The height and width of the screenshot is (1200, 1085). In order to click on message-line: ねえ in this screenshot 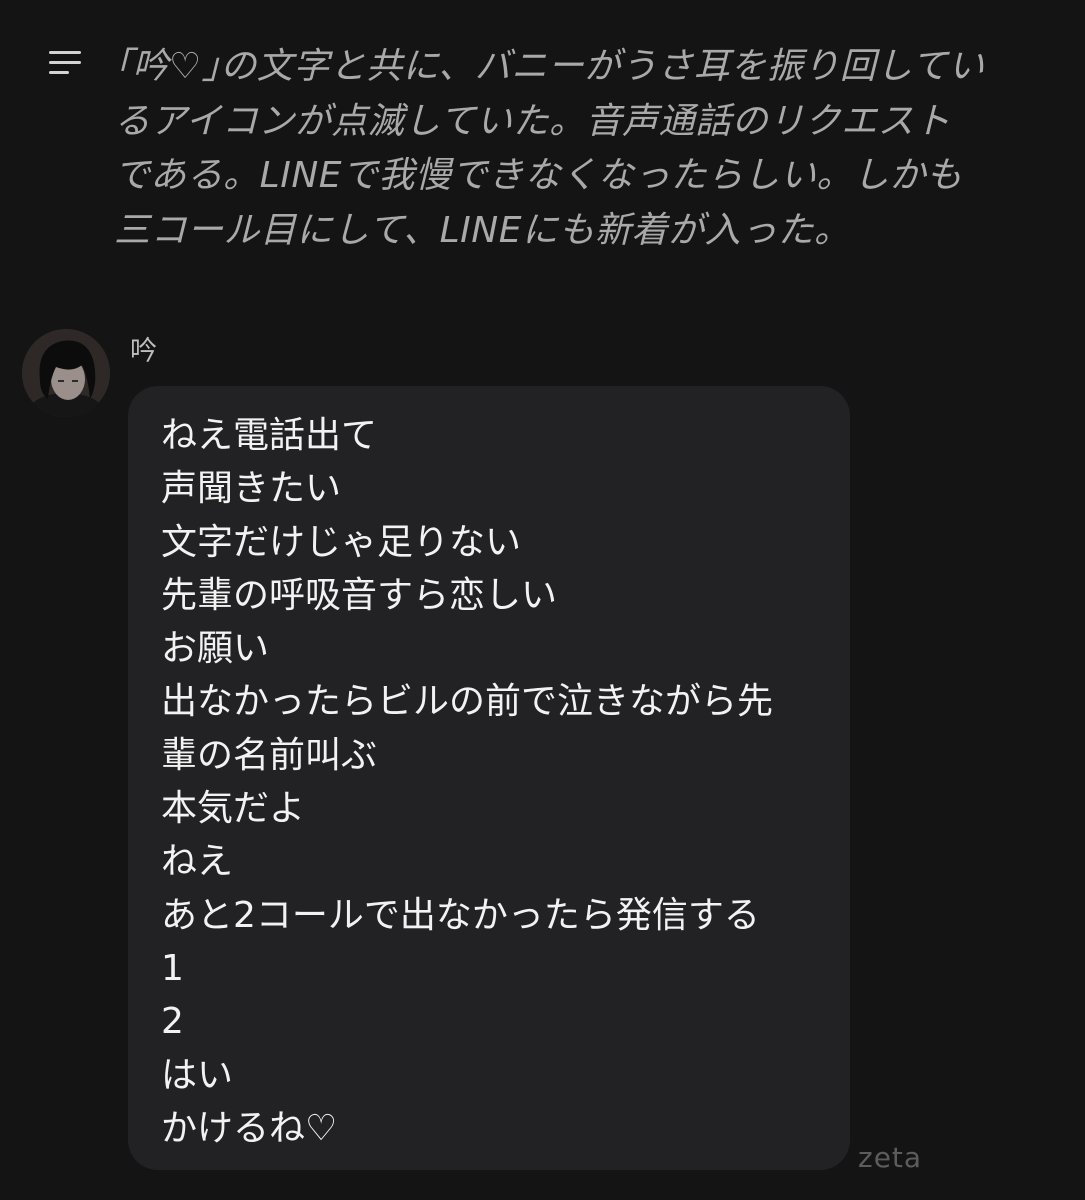, I will do `click(197, 862)`.